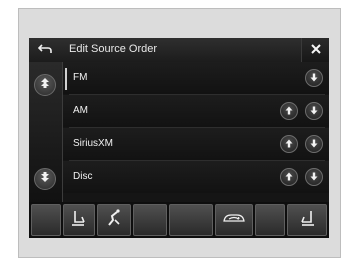  I want to click on climate-bar, so click(179, 220).